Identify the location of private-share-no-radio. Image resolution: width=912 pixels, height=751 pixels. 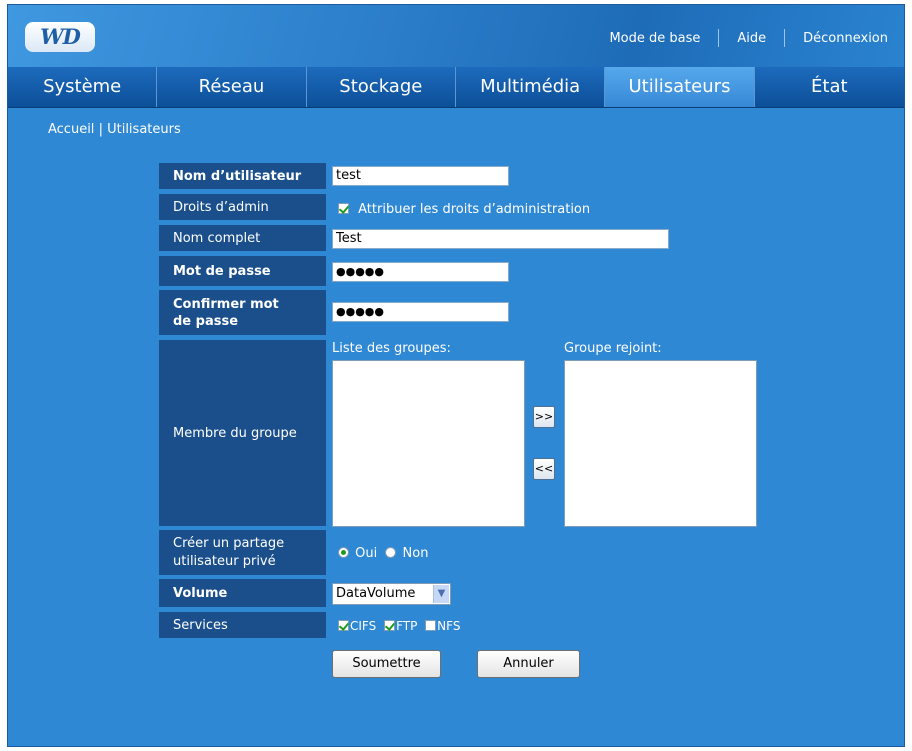
(391, 552).